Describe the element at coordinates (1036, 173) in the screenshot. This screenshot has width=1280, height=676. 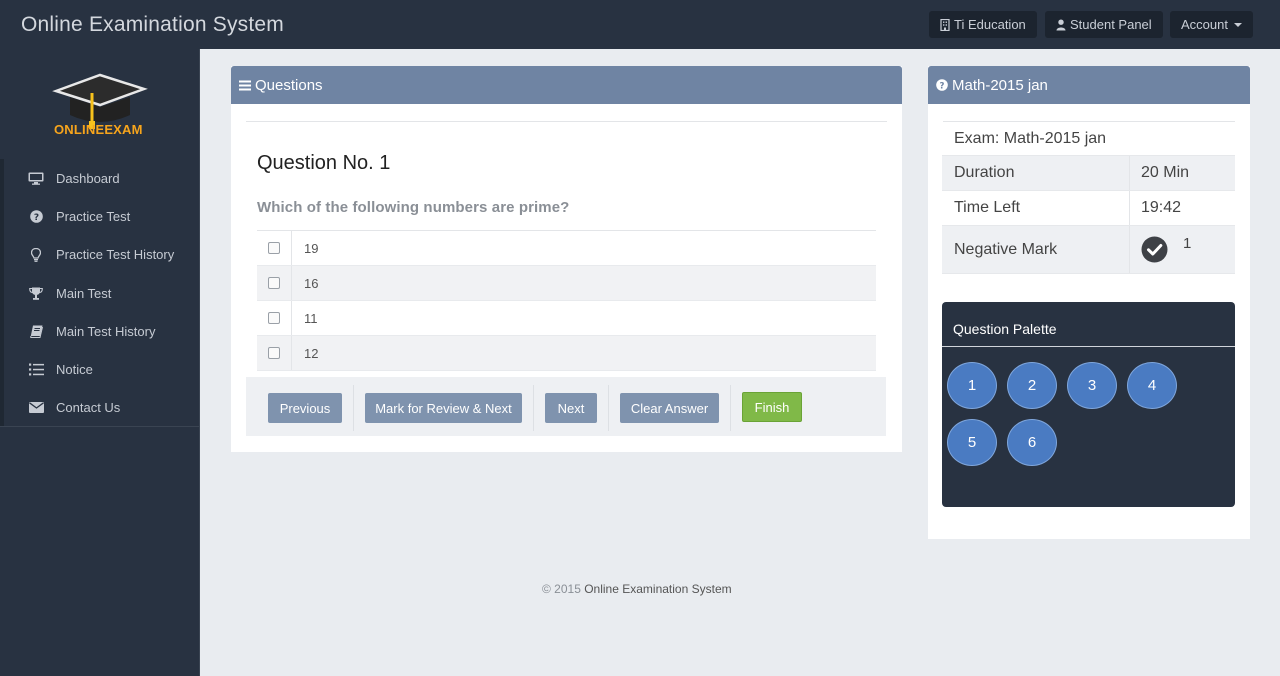
I see `duration-label: Duration` at that location.